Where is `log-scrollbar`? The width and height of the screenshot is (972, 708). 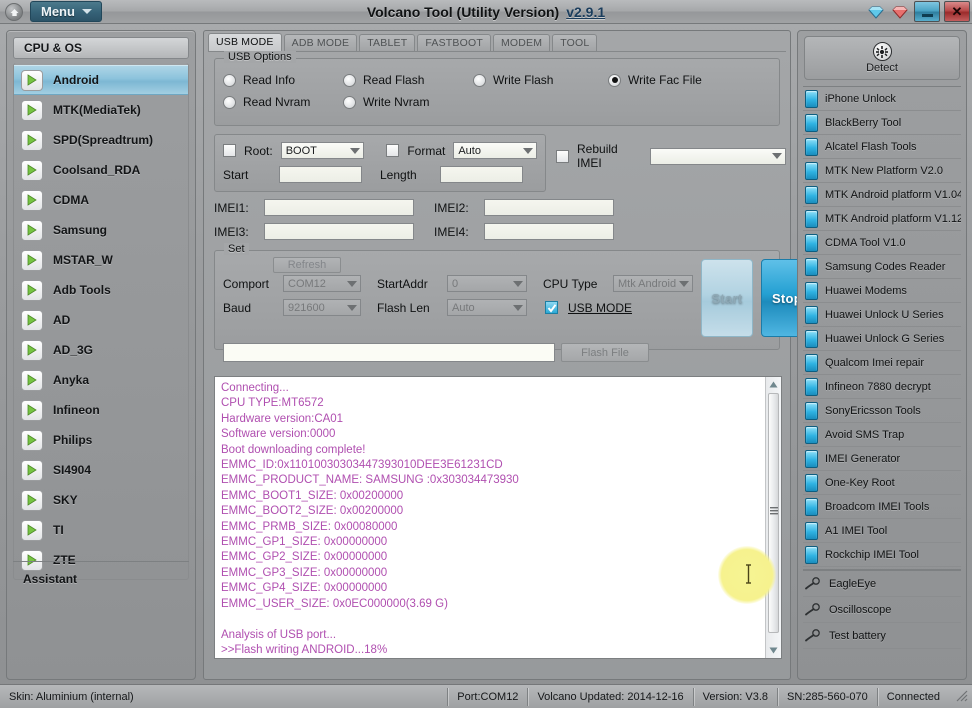
log-scrollbar is located at coordinates (773, 517).